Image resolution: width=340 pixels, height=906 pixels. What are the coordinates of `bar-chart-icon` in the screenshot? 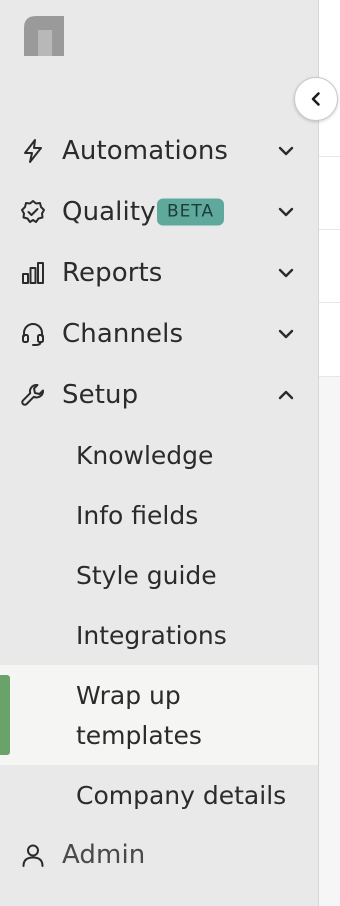 It's located at (33, 273).